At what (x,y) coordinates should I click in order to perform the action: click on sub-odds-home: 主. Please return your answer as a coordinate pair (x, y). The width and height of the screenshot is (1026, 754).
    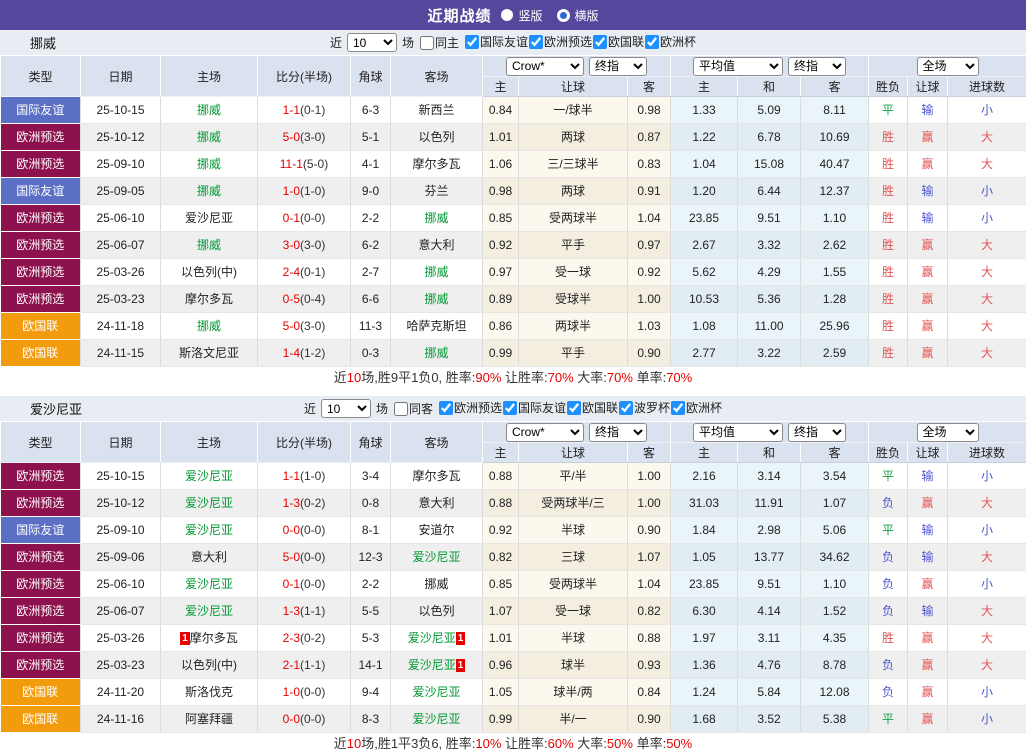
    Looking at the image, I should click on (501, 453).